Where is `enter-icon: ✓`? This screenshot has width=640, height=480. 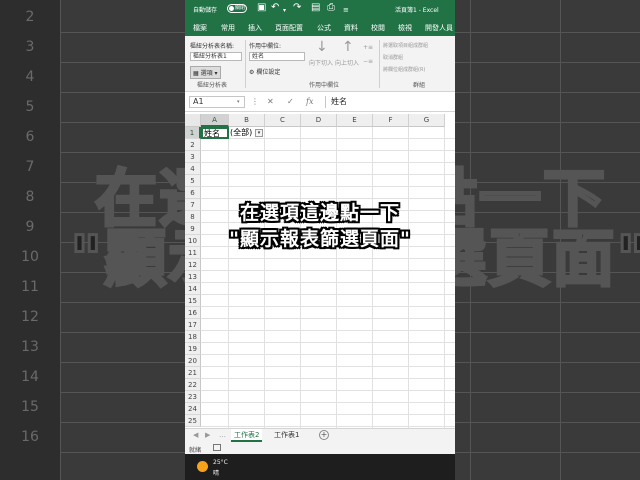
enter-icon: ✓ is located at coordinates (290, 101).